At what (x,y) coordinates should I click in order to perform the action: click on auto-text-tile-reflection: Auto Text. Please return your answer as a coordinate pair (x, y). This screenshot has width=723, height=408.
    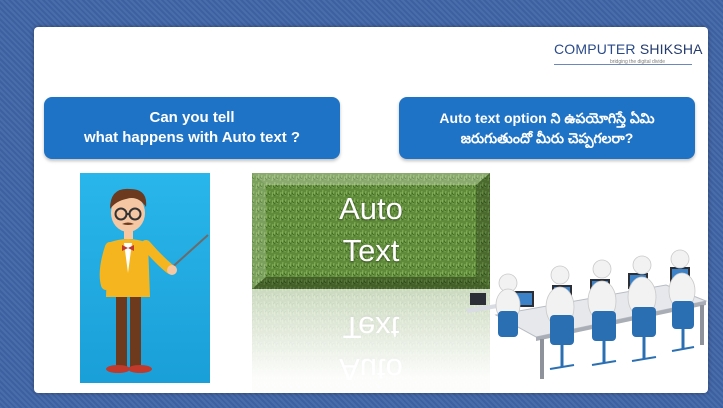
    Looking at the image, I should click on (371, 341).